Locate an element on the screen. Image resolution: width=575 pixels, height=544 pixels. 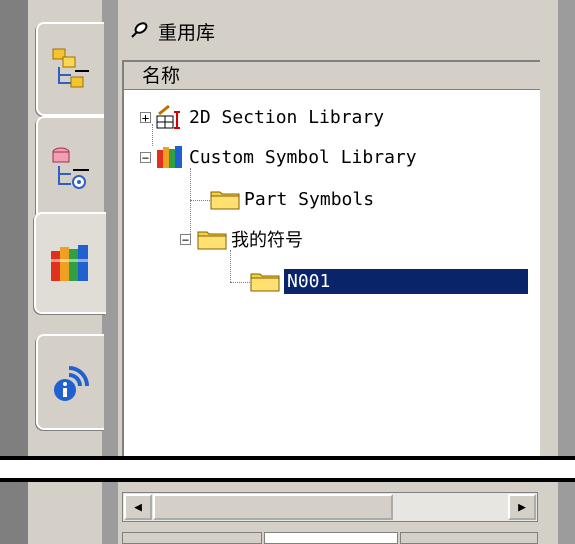
part-navigator-icon is located at coordinates (70, 168).